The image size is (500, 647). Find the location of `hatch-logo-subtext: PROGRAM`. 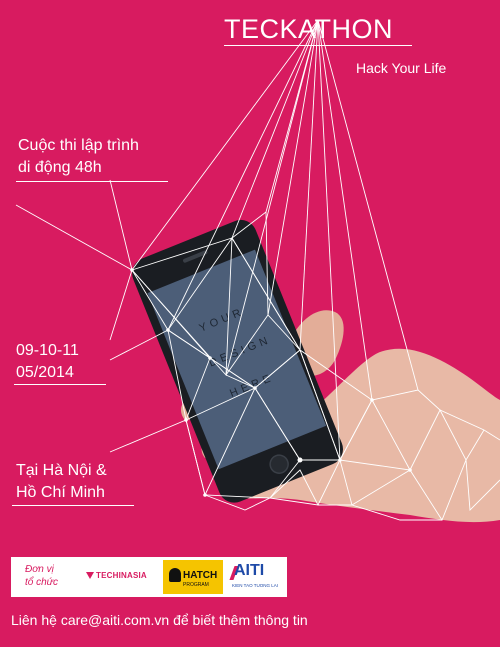

hatch-logo-subtext: PROGRAM is located at coordinates (196, 585).